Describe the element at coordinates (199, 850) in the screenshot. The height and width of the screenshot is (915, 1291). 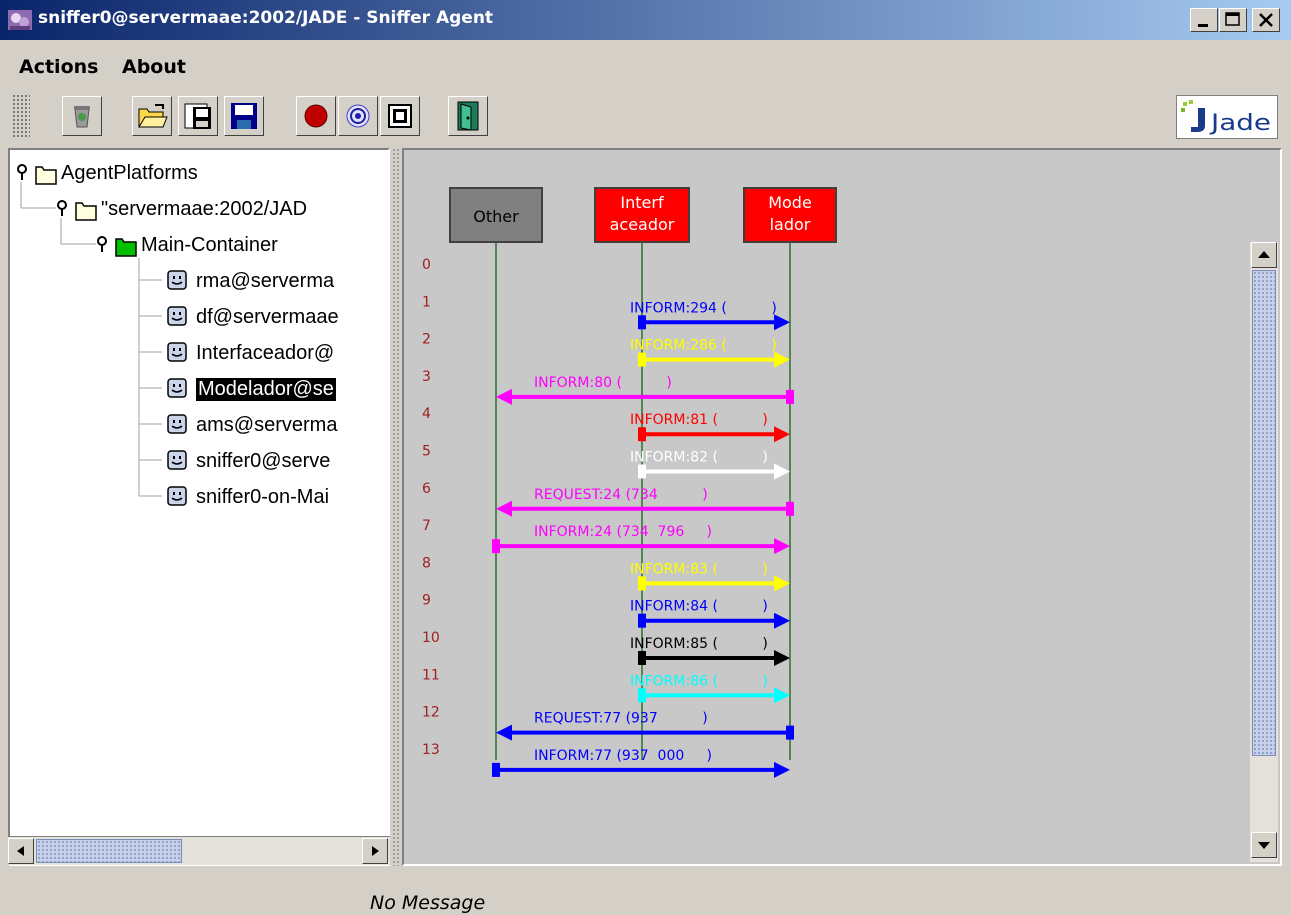
I see `tree-horizontal-scrollbar` at that location.